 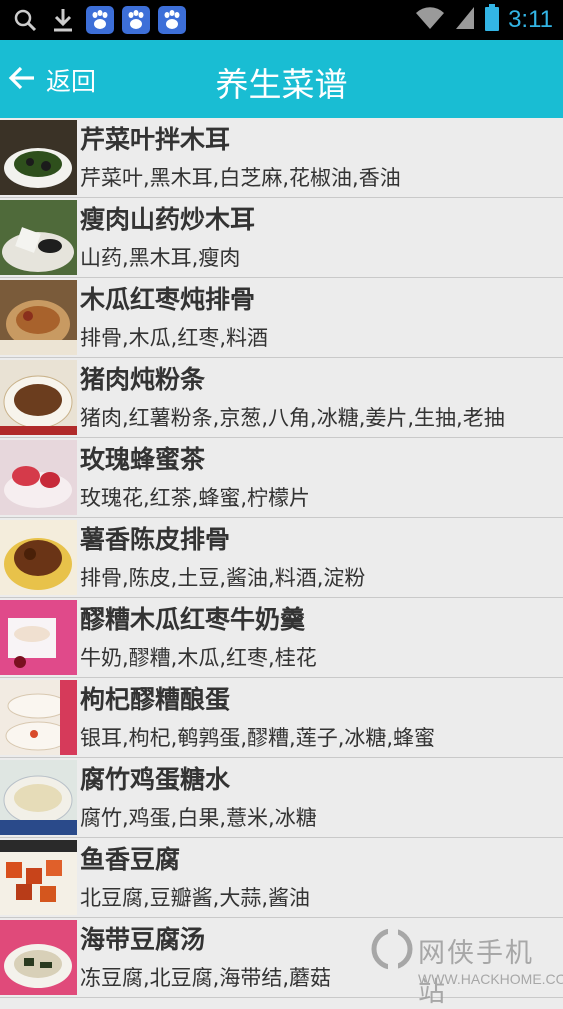 I want to click on list-item: 醪糟木瓜红枣牛奶羹 牛奶,醪糟,木瓜,红枣,桂花, so click(x=281, y=638).